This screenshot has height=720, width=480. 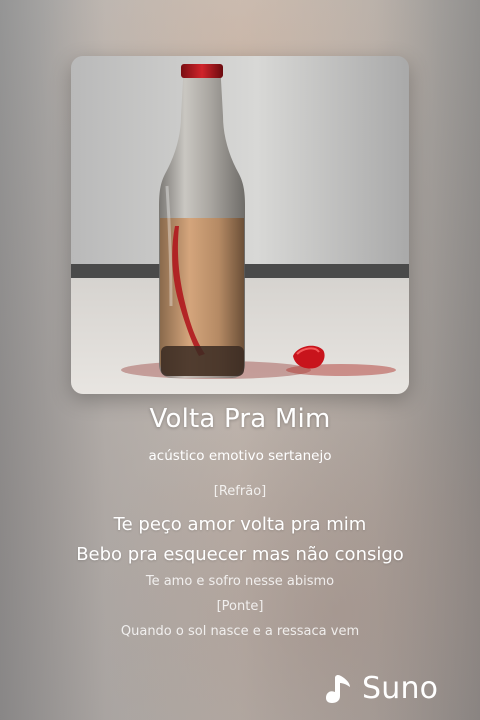 What do you see at coordinates (400, 688) in the screenshot?
I see `logo-text: Suno` at bounding box center [400, 688].